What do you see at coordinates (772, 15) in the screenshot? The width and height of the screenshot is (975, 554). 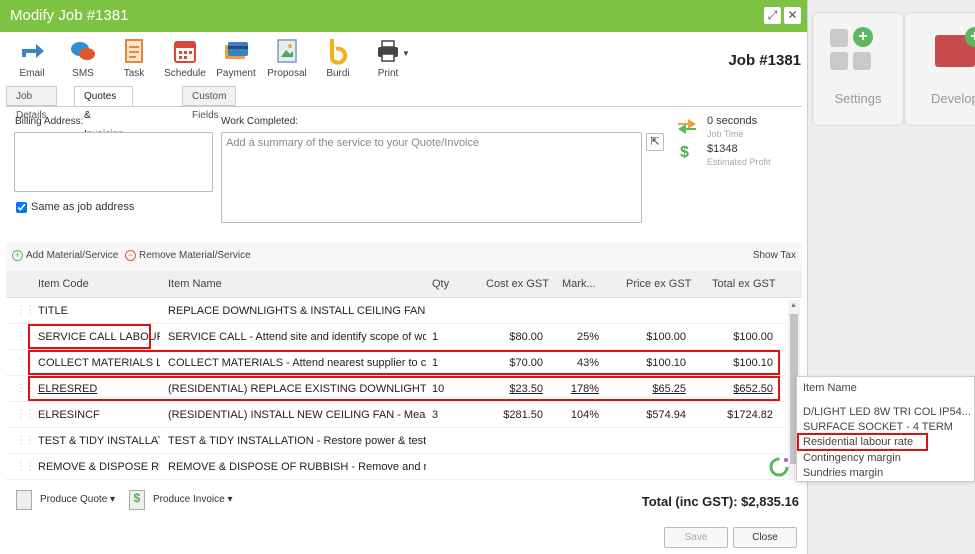 I see `expand-icon: ⤢` at bounding box center [772, 15].